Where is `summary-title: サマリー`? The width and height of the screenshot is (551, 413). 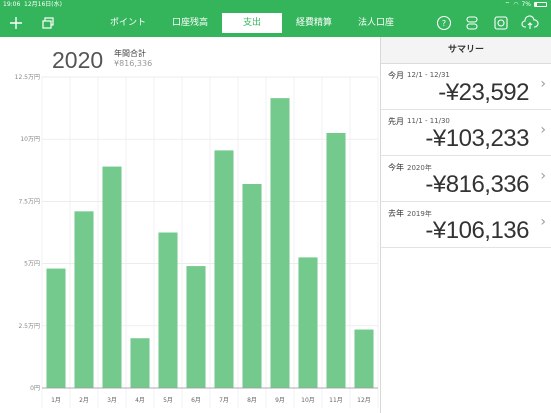
summary-title: サマリー is located at coordinates (466, 50).